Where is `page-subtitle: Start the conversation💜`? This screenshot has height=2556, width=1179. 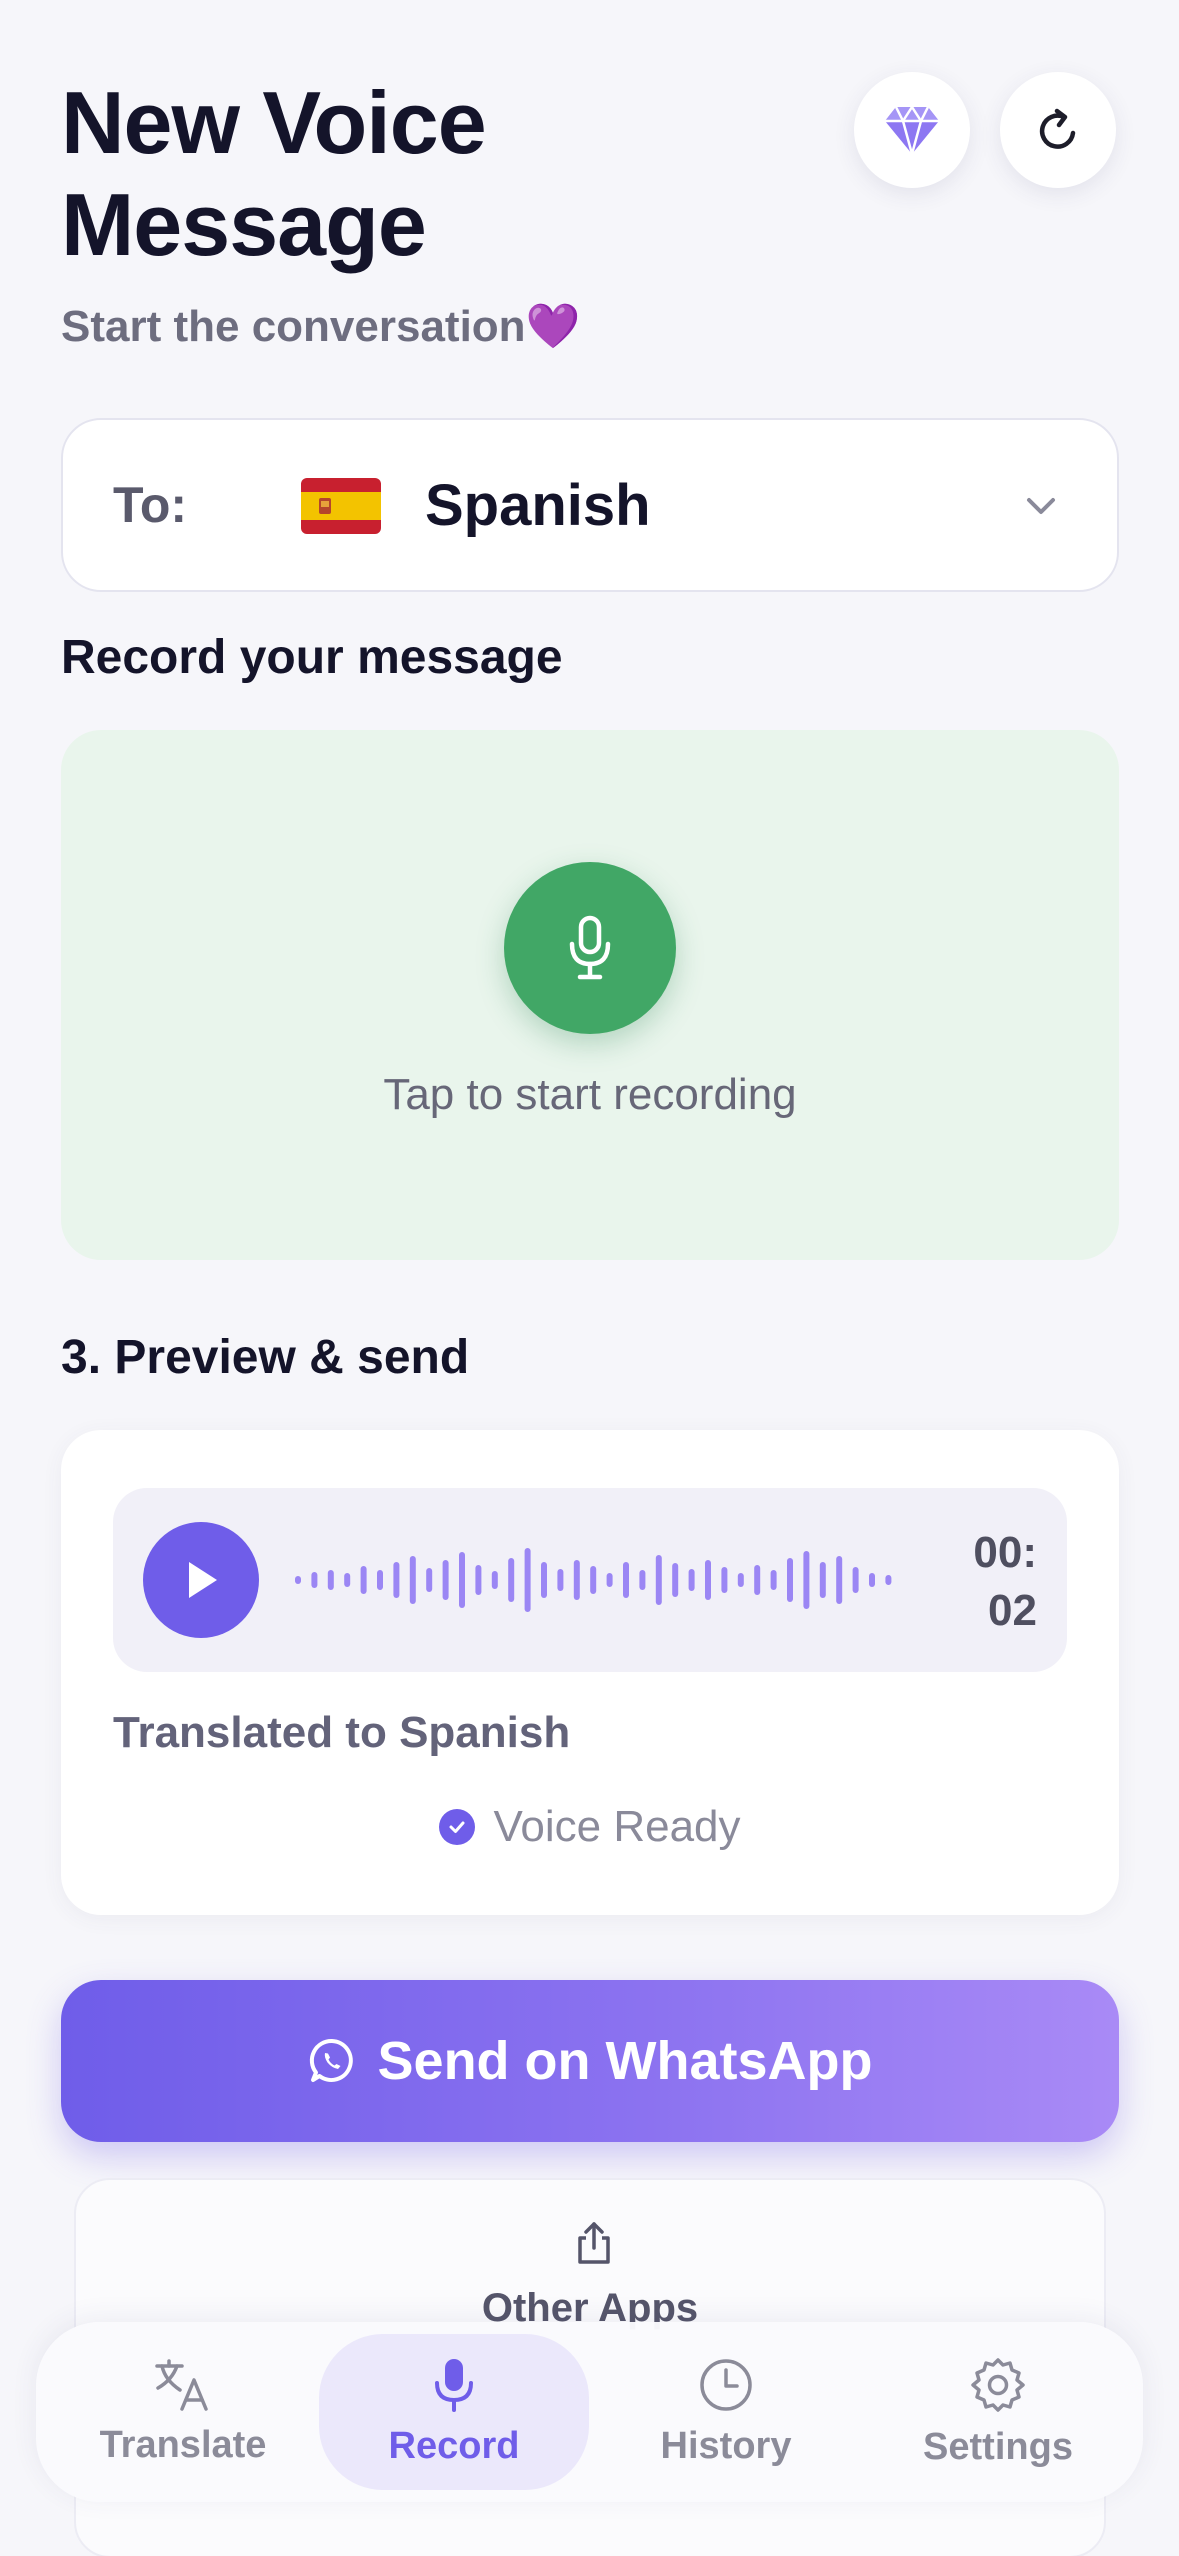 page-subtitle: Start the conversation💜 is located at coordinates (320, 326).